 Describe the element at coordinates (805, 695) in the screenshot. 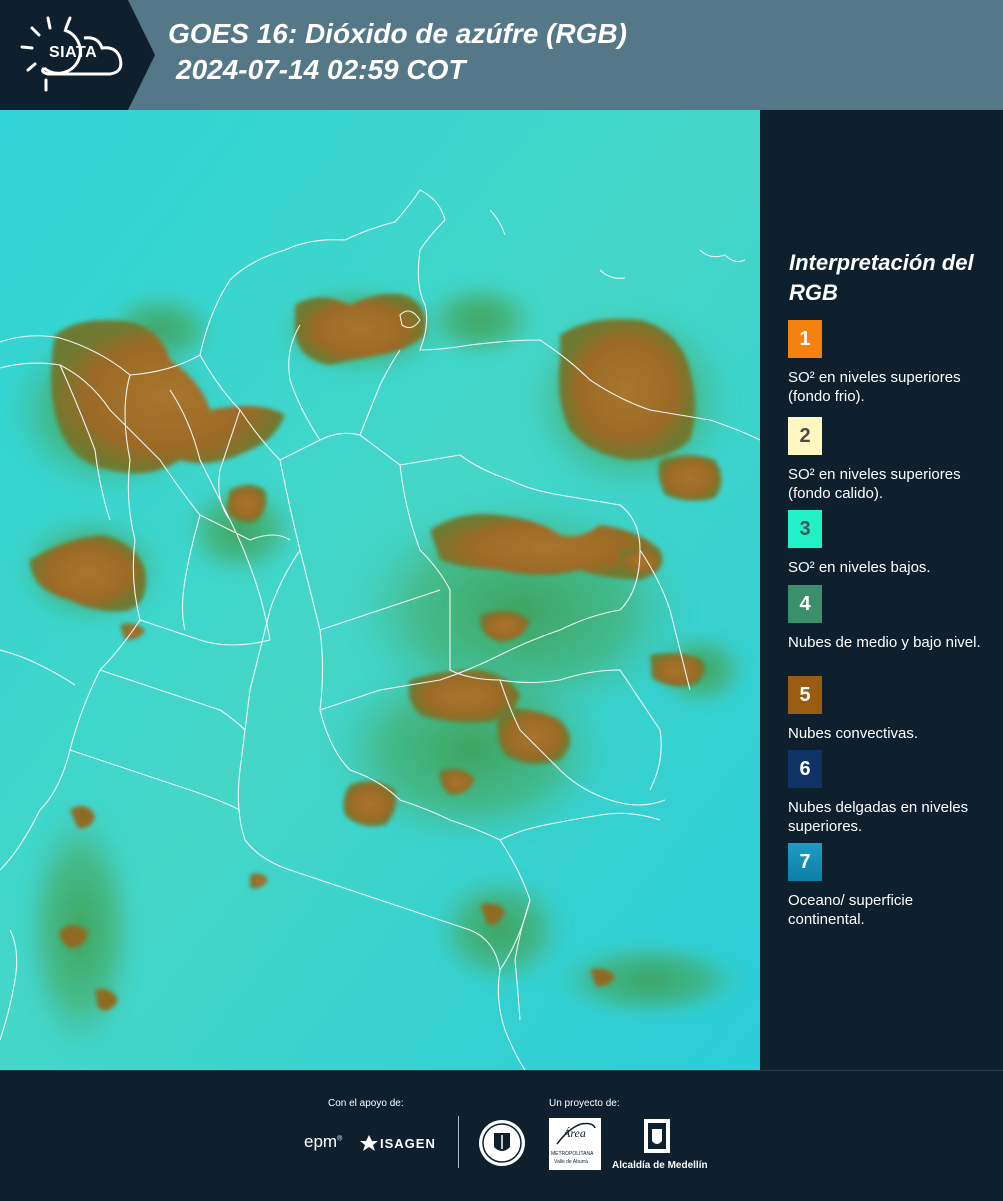

I see `legend-swatch-5: 5` at that location.